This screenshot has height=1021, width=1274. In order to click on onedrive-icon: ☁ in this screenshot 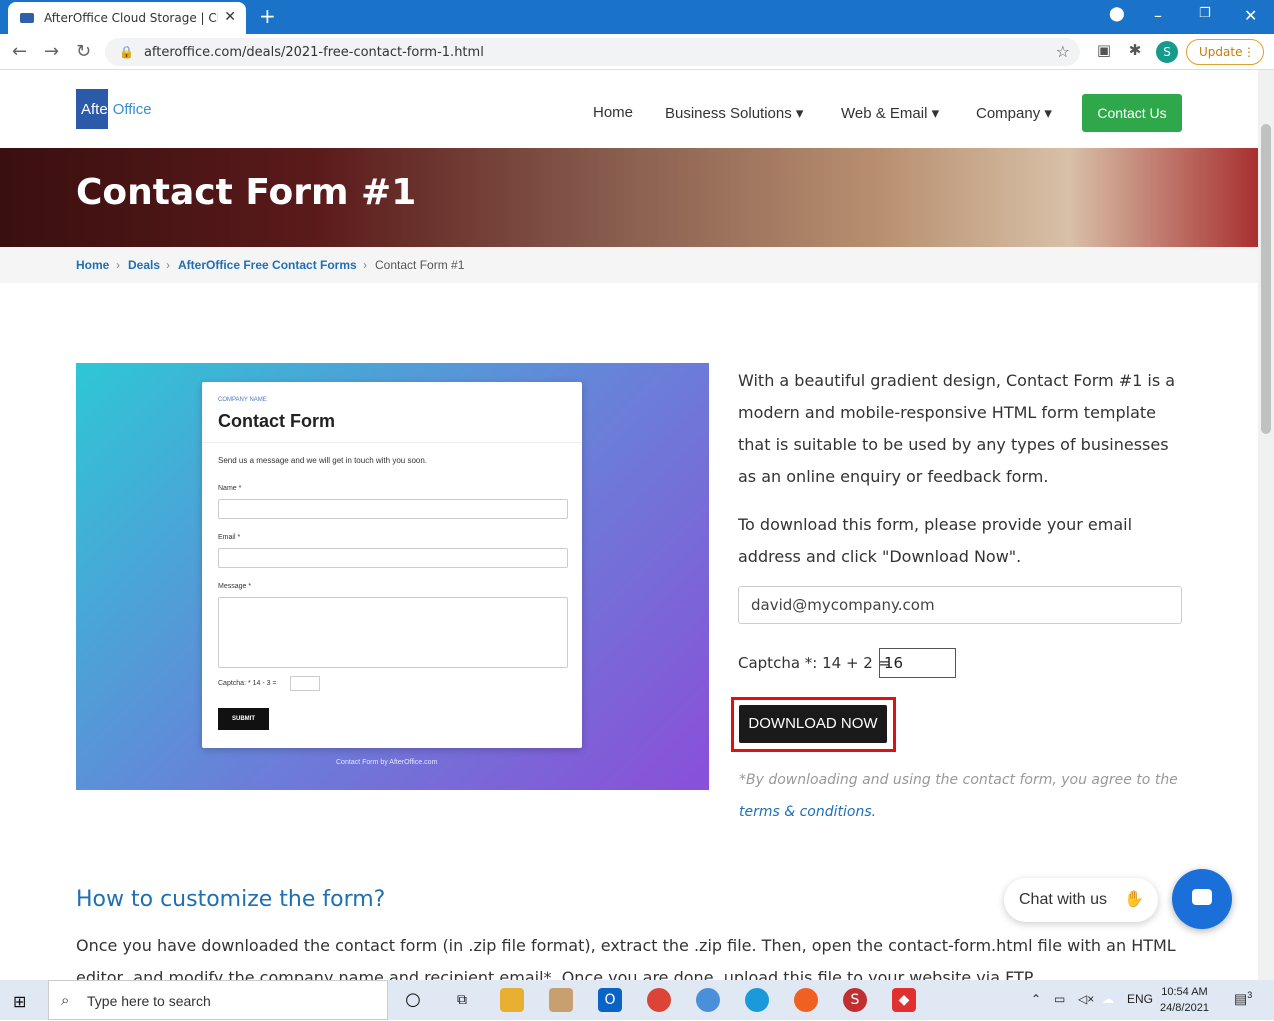, I will do `click(1108, 999)`.